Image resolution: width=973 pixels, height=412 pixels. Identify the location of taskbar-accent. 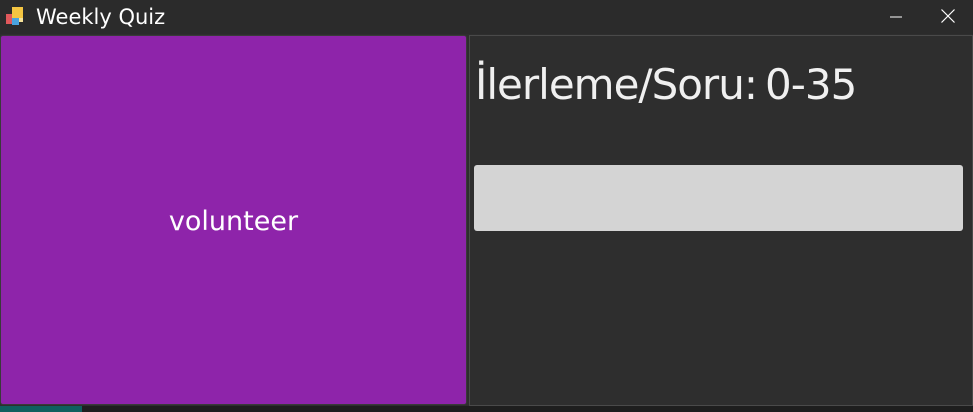
(41, 409).